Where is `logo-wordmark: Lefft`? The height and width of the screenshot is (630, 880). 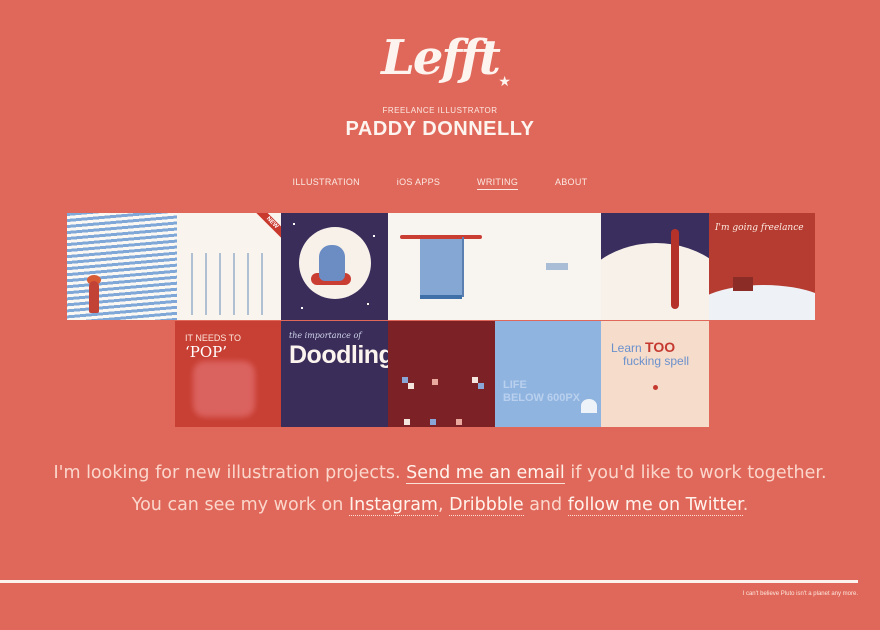 logo-wordmark: Lefft is located at coordinates (441, 58).